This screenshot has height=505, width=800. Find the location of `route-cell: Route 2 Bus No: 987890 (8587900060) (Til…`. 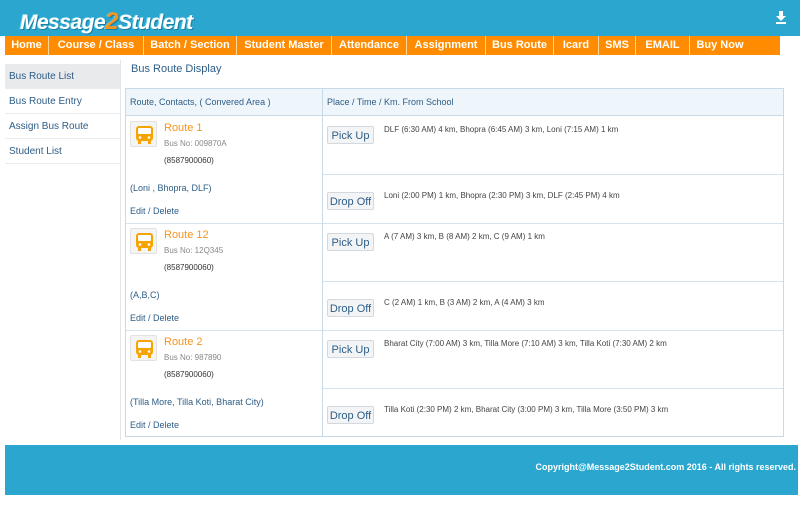

route-cell: Route 2 Bus No: 987890 (8587900060) (Til… is located at coordinates (224, 383).